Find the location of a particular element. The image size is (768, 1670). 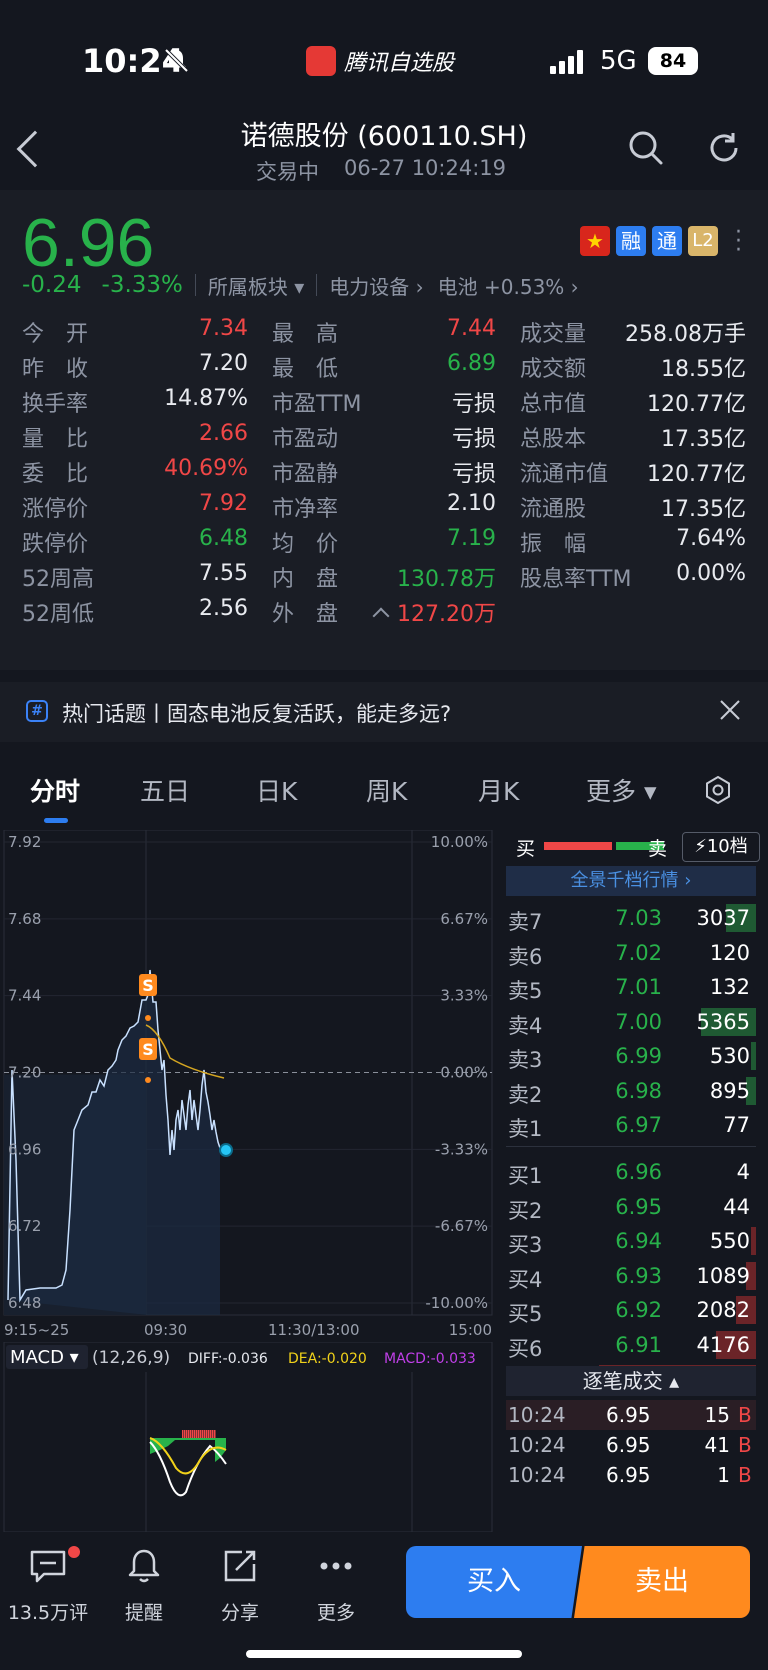

stat-value: 2.66 is located at coordinates (223, 433).